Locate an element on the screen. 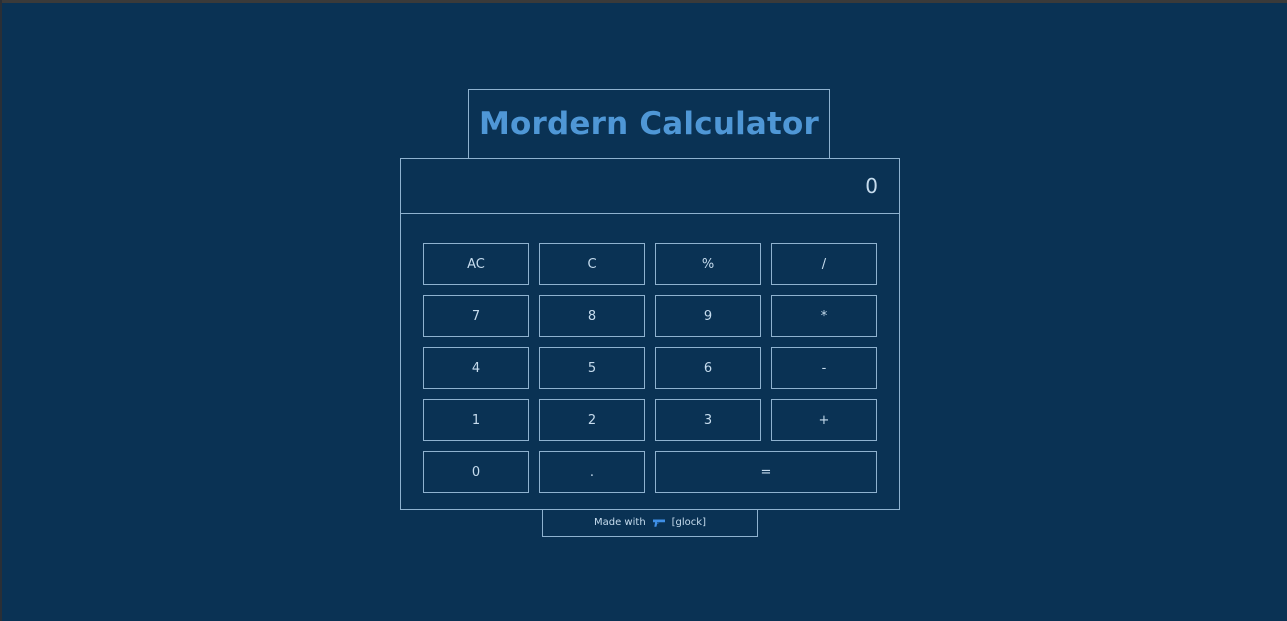 The image size is (1287, 621). key-clear: C is located at coordinates (592, 264).